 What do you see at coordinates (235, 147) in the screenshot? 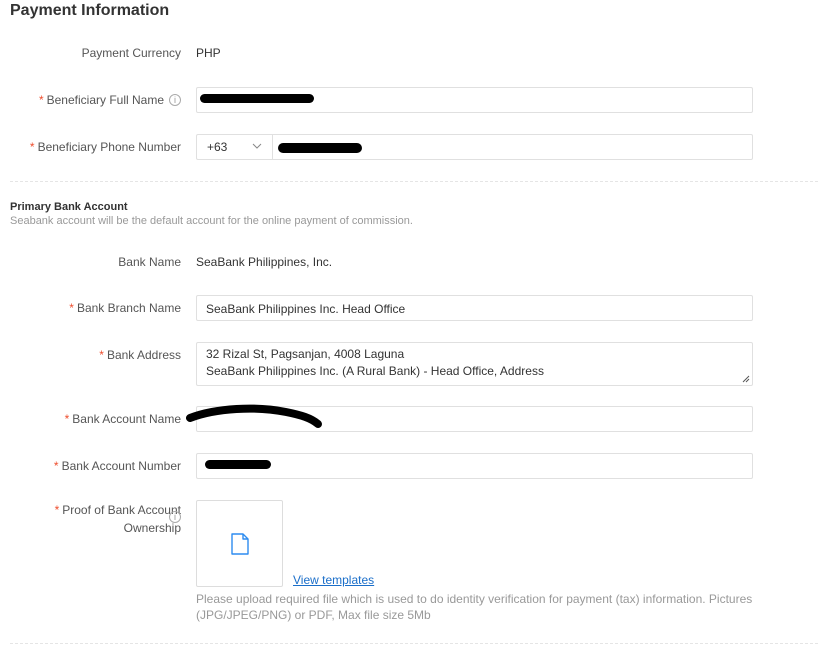
I see `country-code-select: +63` at bounding box center [235, 147].